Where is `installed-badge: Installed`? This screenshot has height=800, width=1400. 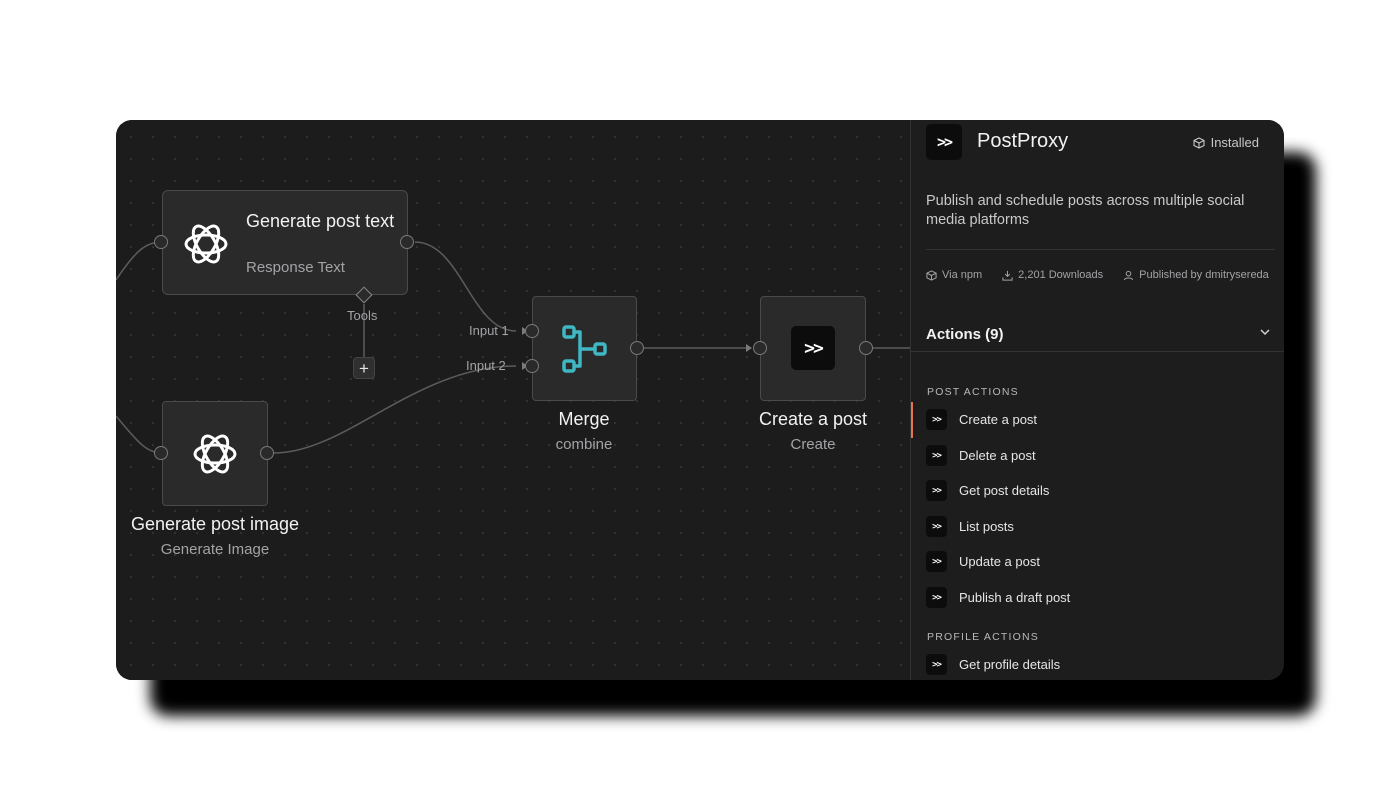 installed-badge: Installed is located at coordinates (1226, 142).